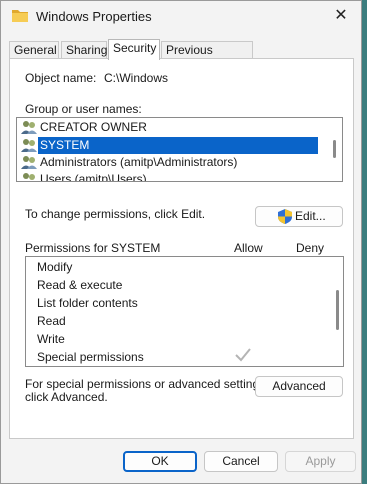  I want to click on permissions-header: Permissions for SYSTEM, so click(93, 248).